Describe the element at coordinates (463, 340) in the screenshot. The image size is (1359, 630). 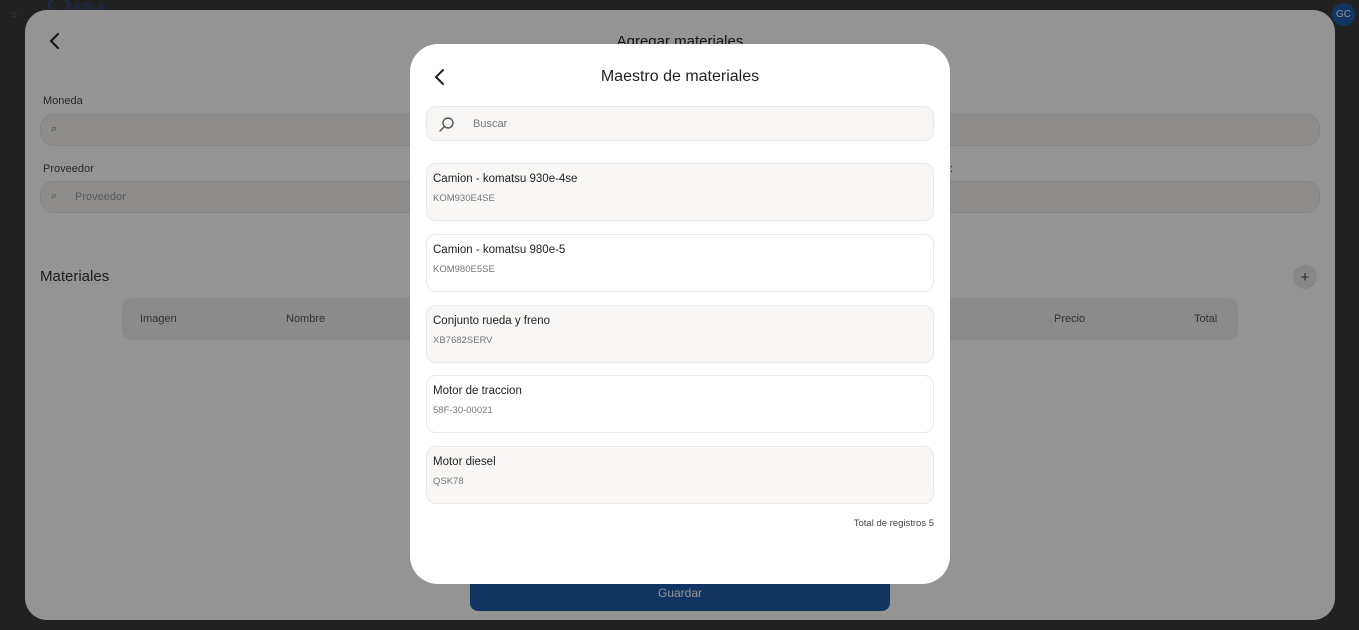
I see `material-code: XB7682SERV` at that location.